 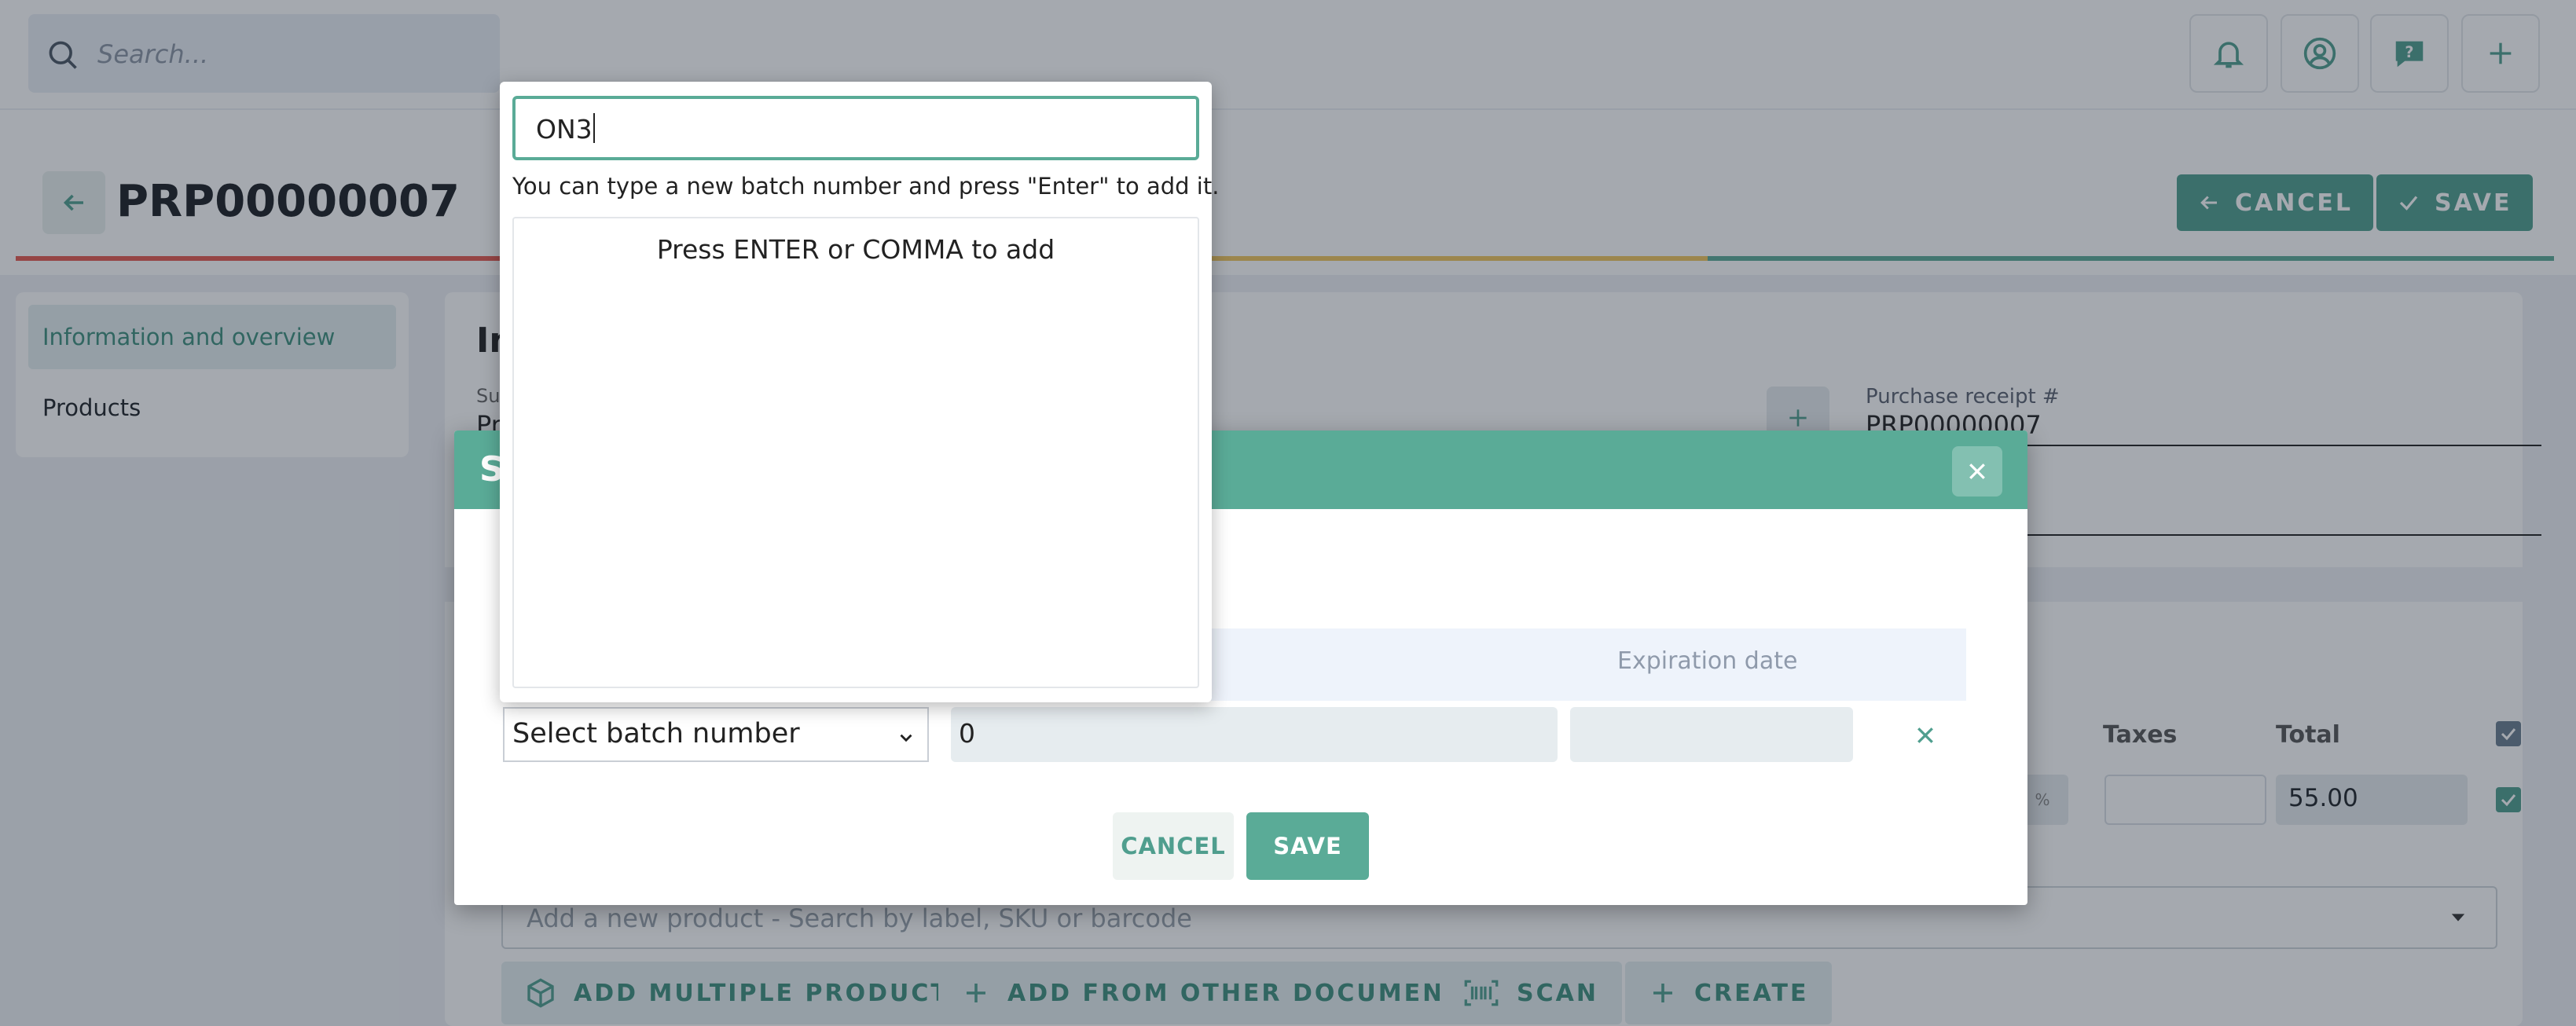 I want to click on batch-number-select: Select batch number, so click(x=716, y=734).